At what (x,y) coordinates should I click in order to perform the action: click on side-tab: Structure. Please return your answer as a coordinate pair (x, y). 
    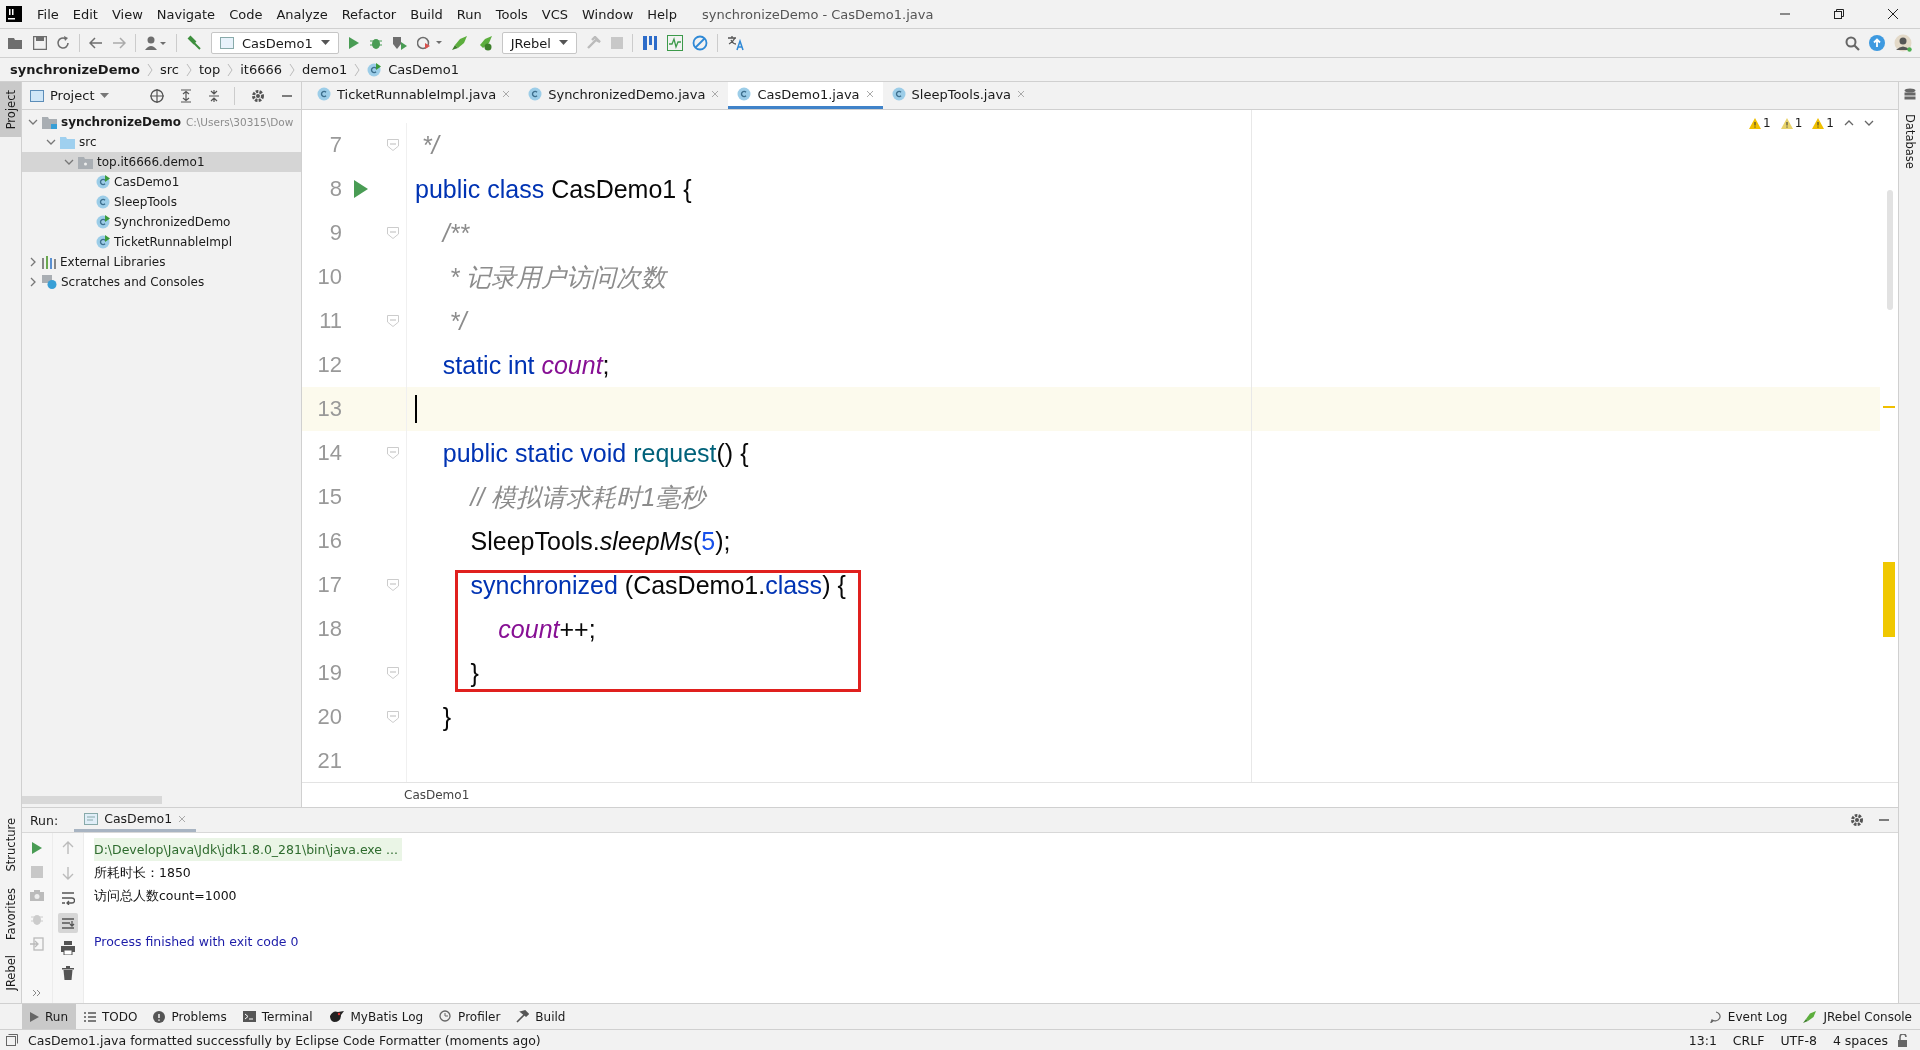
    Looking at the image, I should click on (10, 845).